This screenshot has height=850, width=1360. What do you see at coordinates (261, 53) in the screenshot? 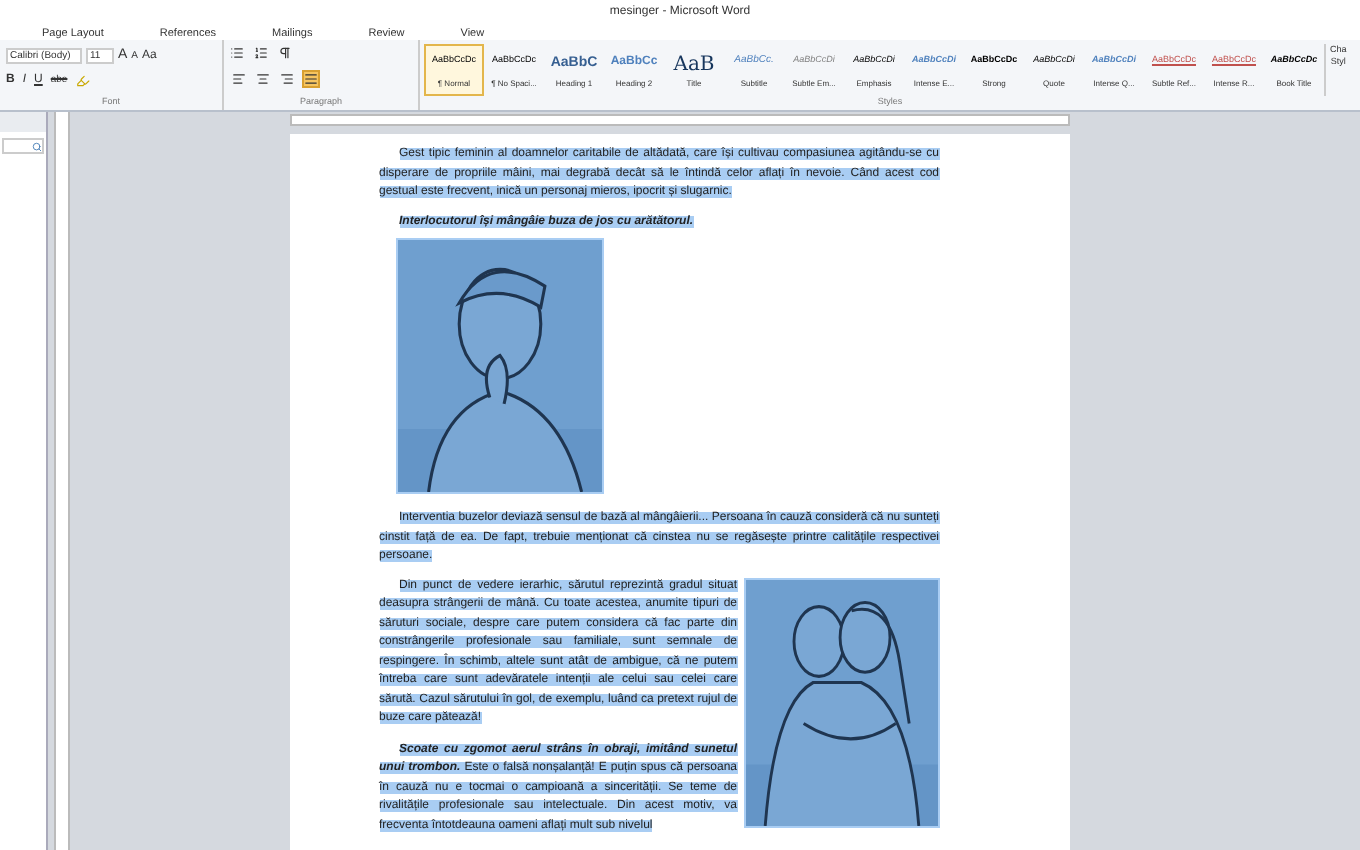
I see `numbering-icon` at bounding box center [261, 53].